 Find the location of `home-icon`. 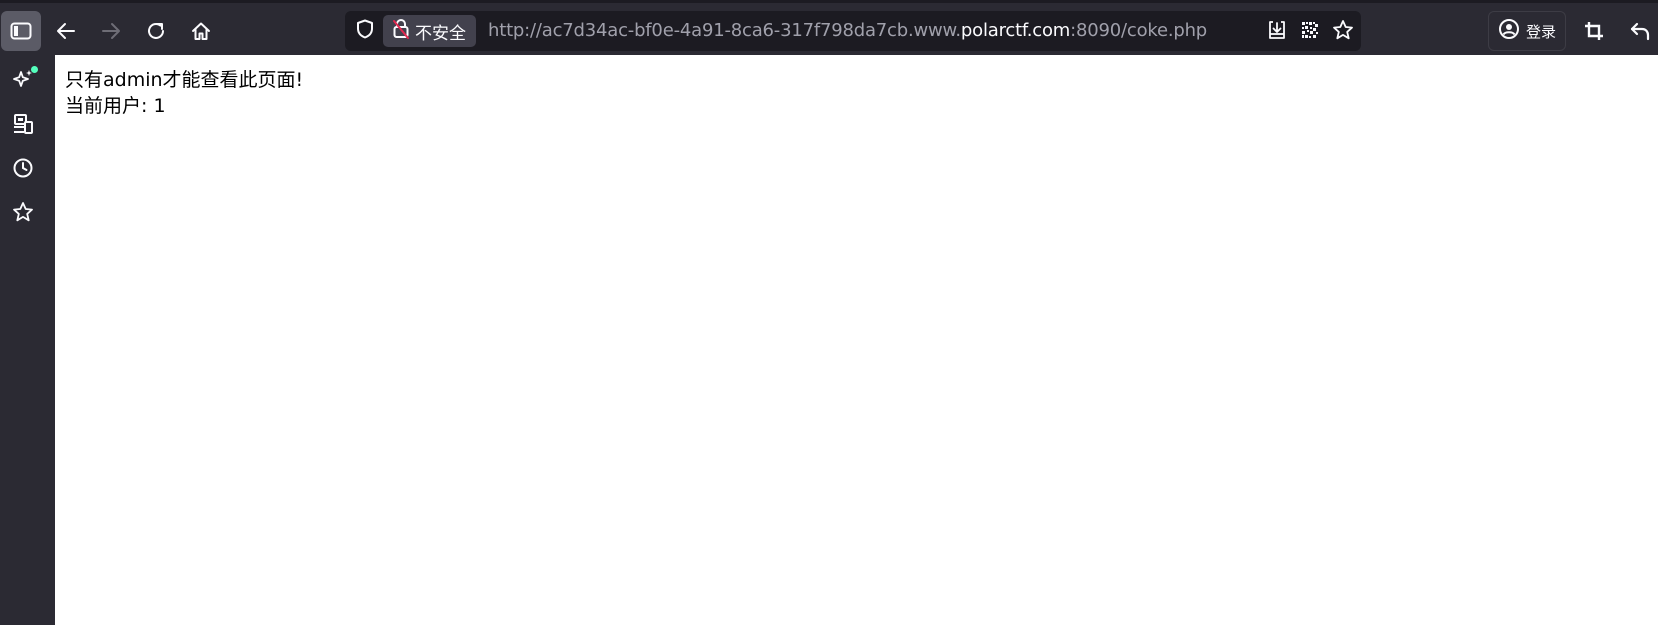

home-icon is located at coordinates (201, 31).